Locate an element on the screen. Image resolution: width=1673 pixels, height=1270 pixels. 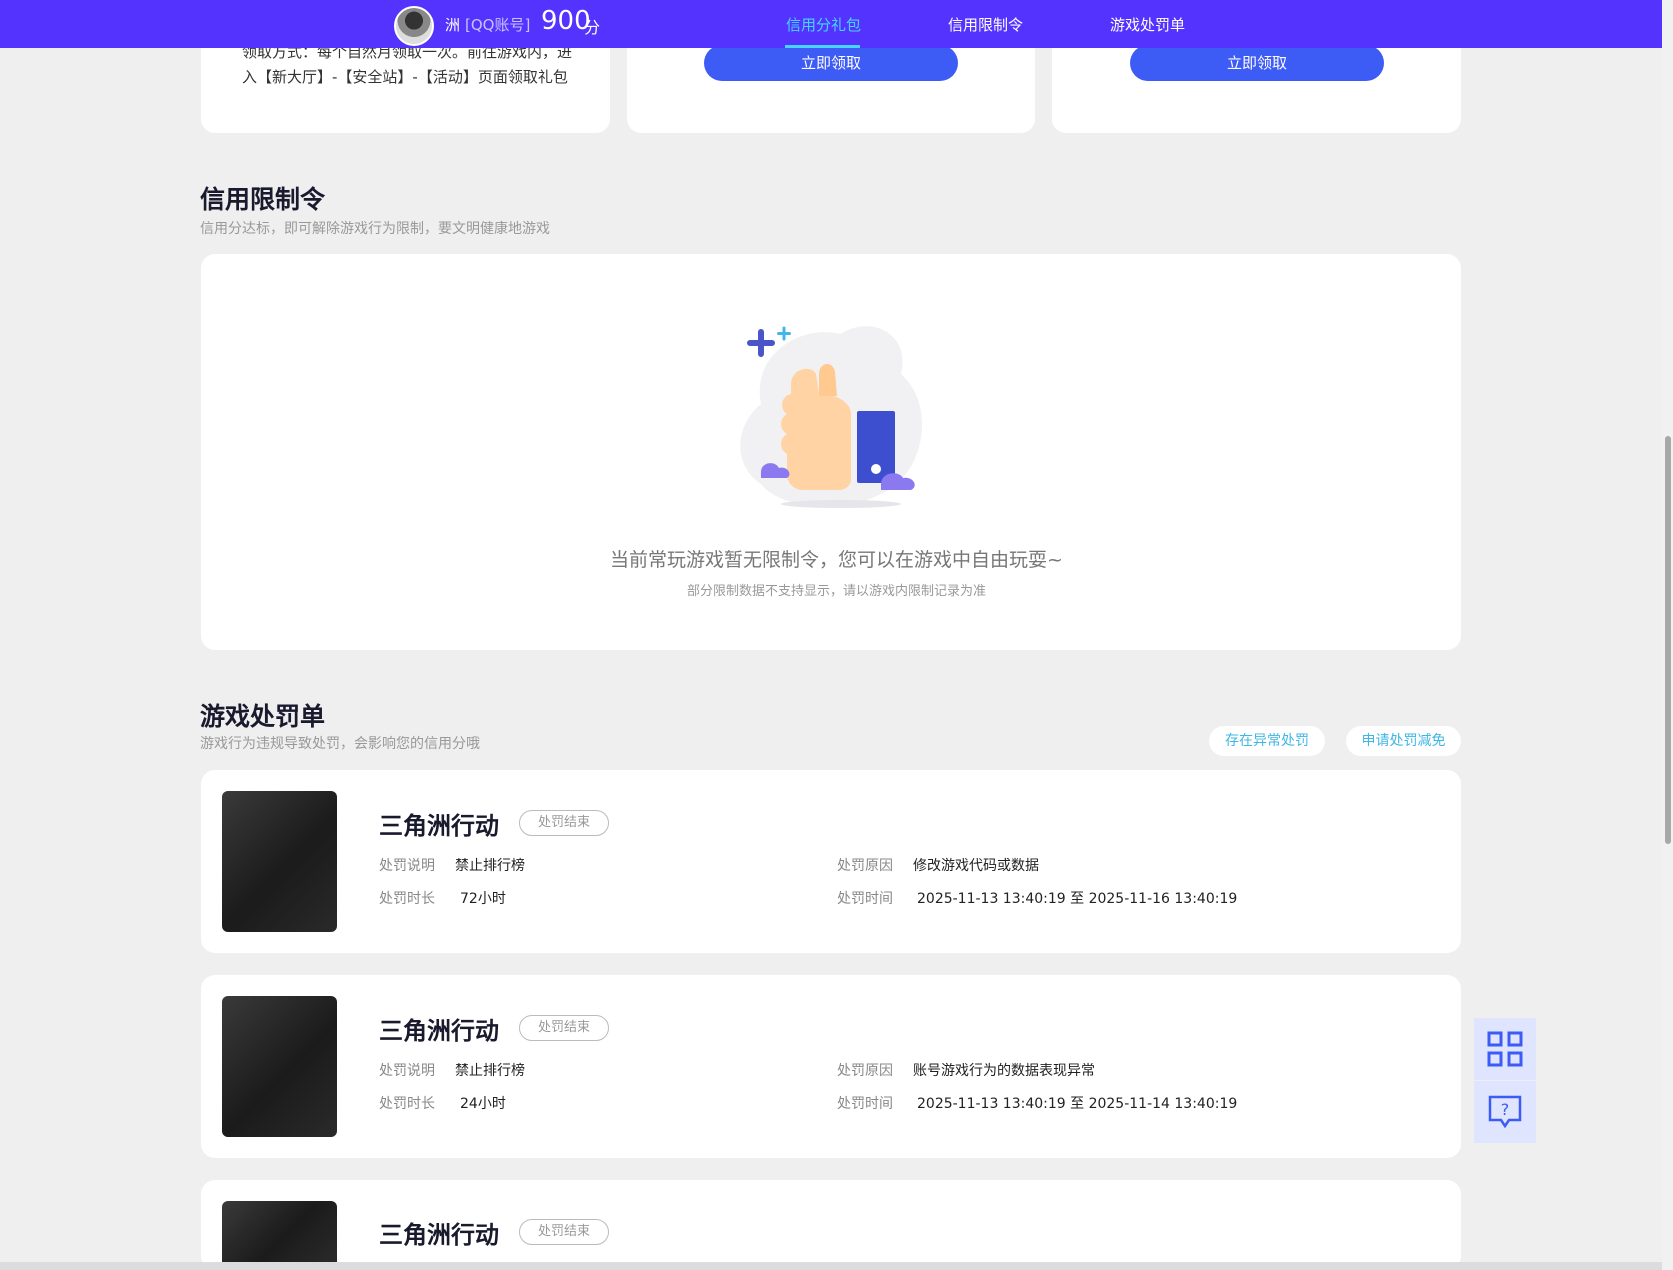
help-chat-icon: ? is located at coordinates (1505, 1112).